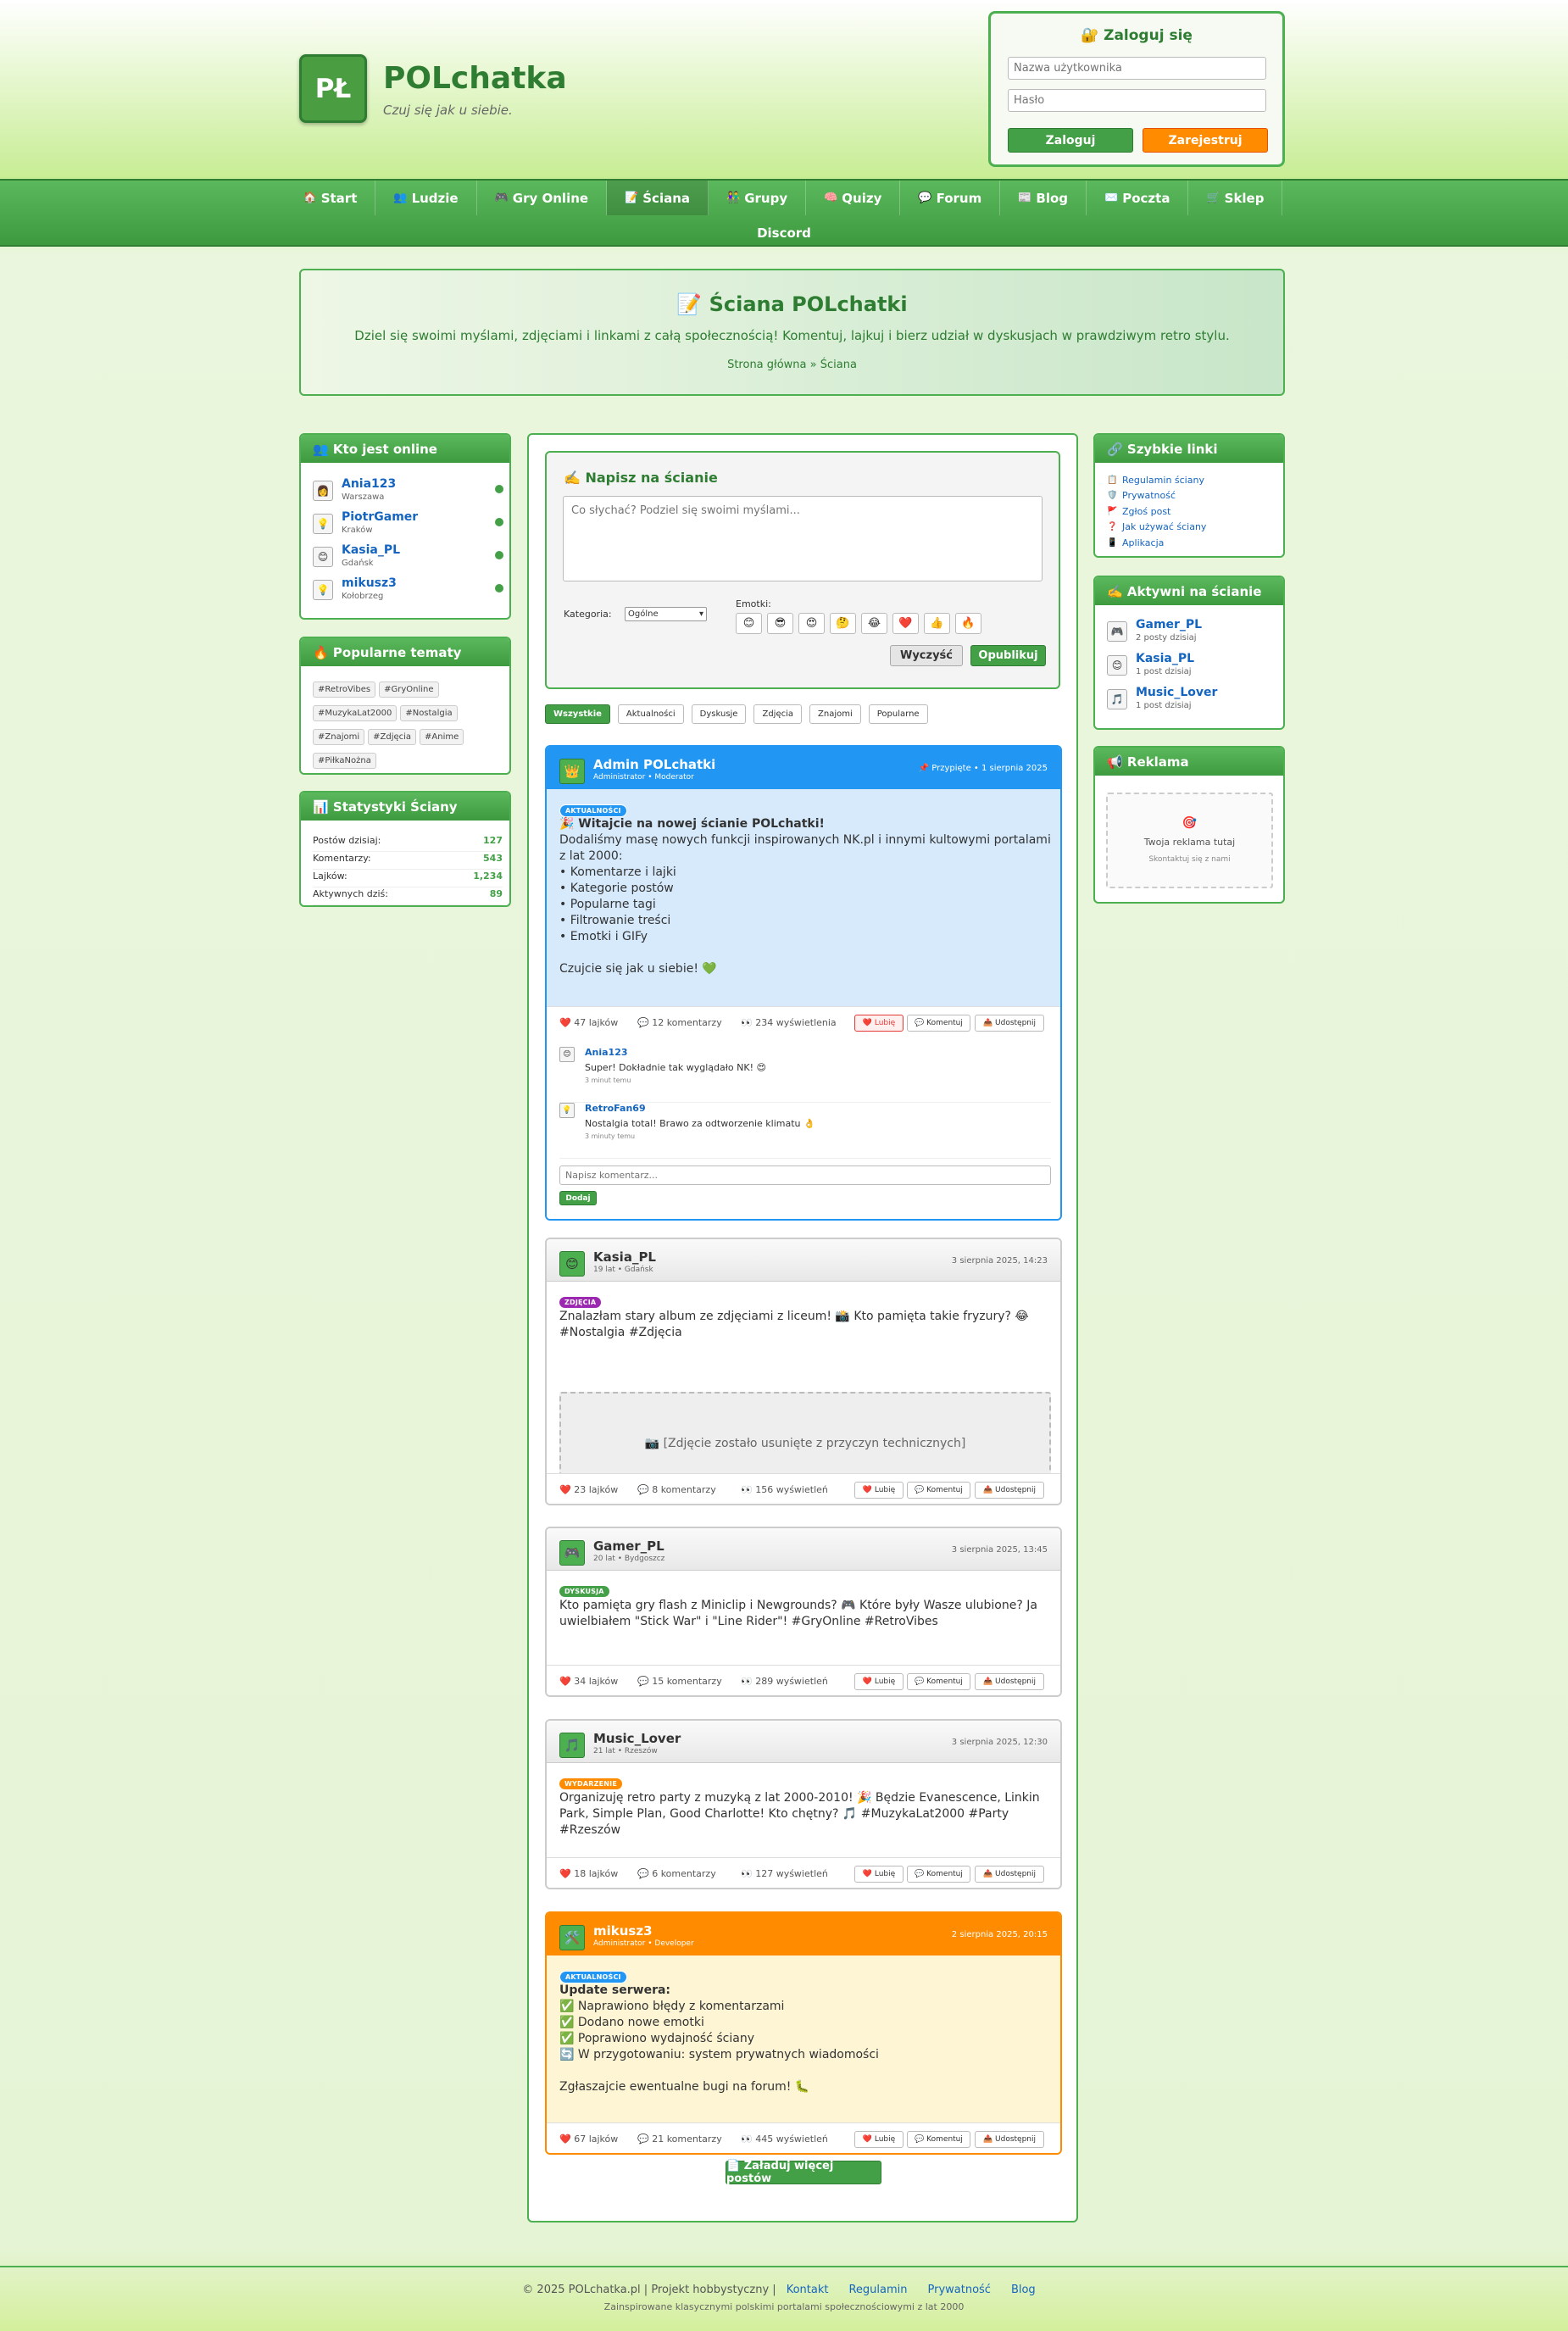  What do you see at coordinates (758, 198) in the screenshot?
I see `nav-item-grupy: 👫 Grupy` at bounding box center [758, 198].